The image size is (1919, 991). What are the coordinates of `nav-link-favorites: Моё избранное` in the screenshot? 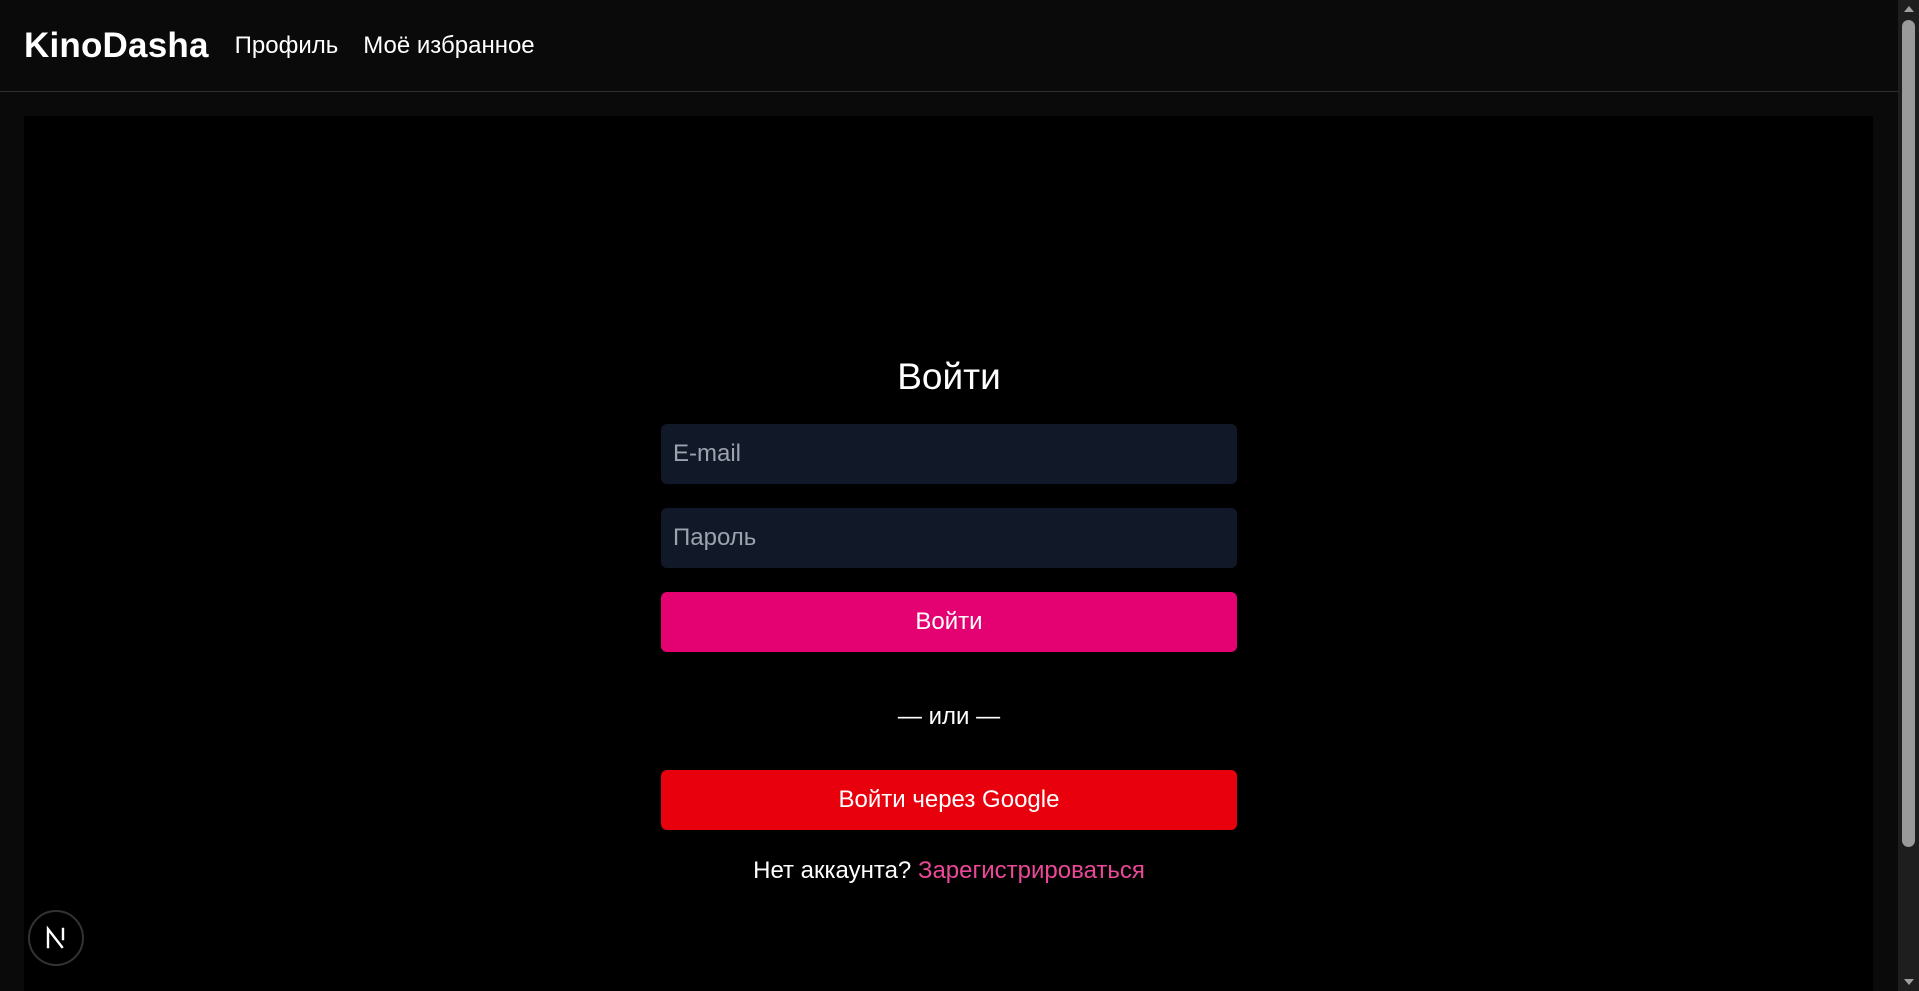 It's located at (448, 46).